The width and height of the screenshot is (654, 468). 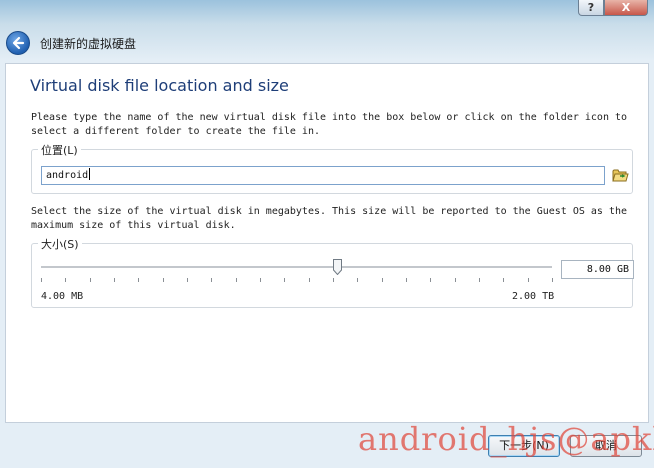 I want to click on size-group: 大小(S) 4.00 MB 2.00 TB 8.00 GB, so click(x=332, y=272).